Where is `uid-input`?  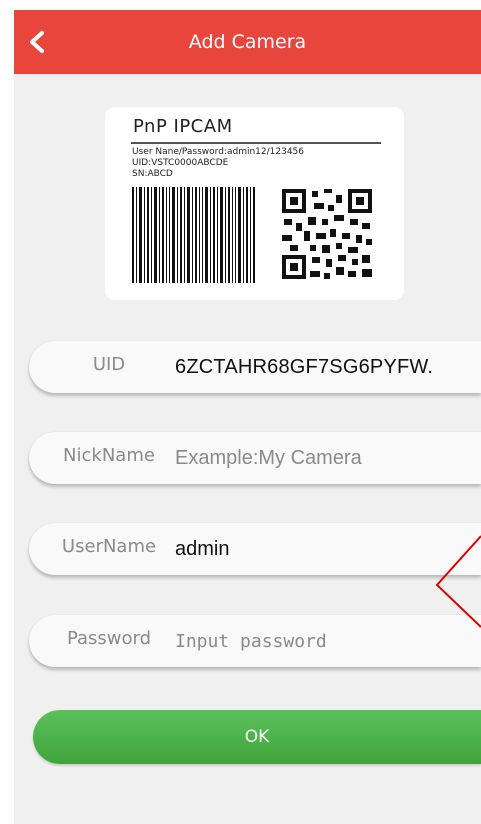
uid-input is located at coordinates (328, 367).